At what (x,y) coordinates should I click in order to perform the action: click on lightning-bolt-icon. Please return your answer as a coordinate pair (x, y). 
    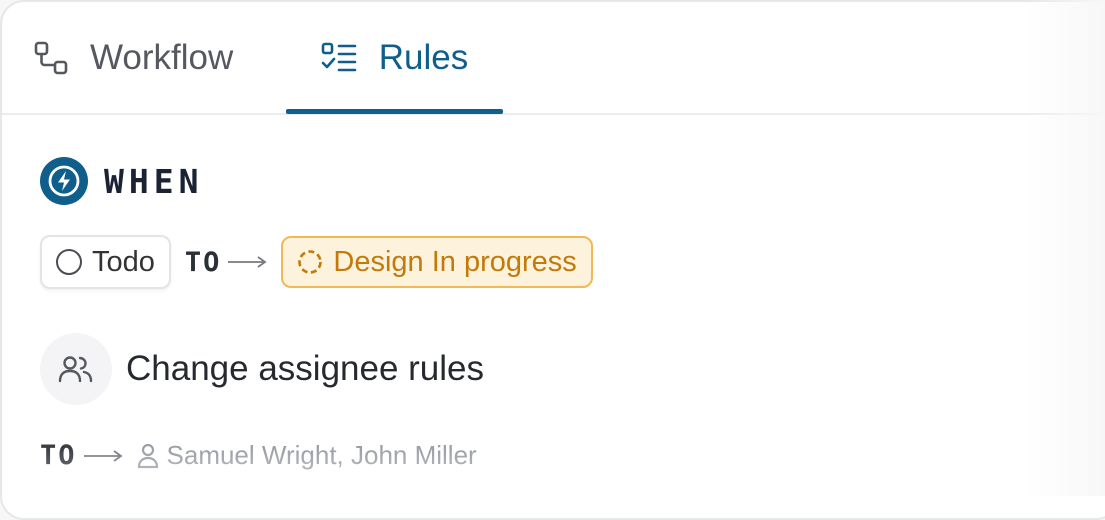
    Looking at the image, I should click on (64, 181).